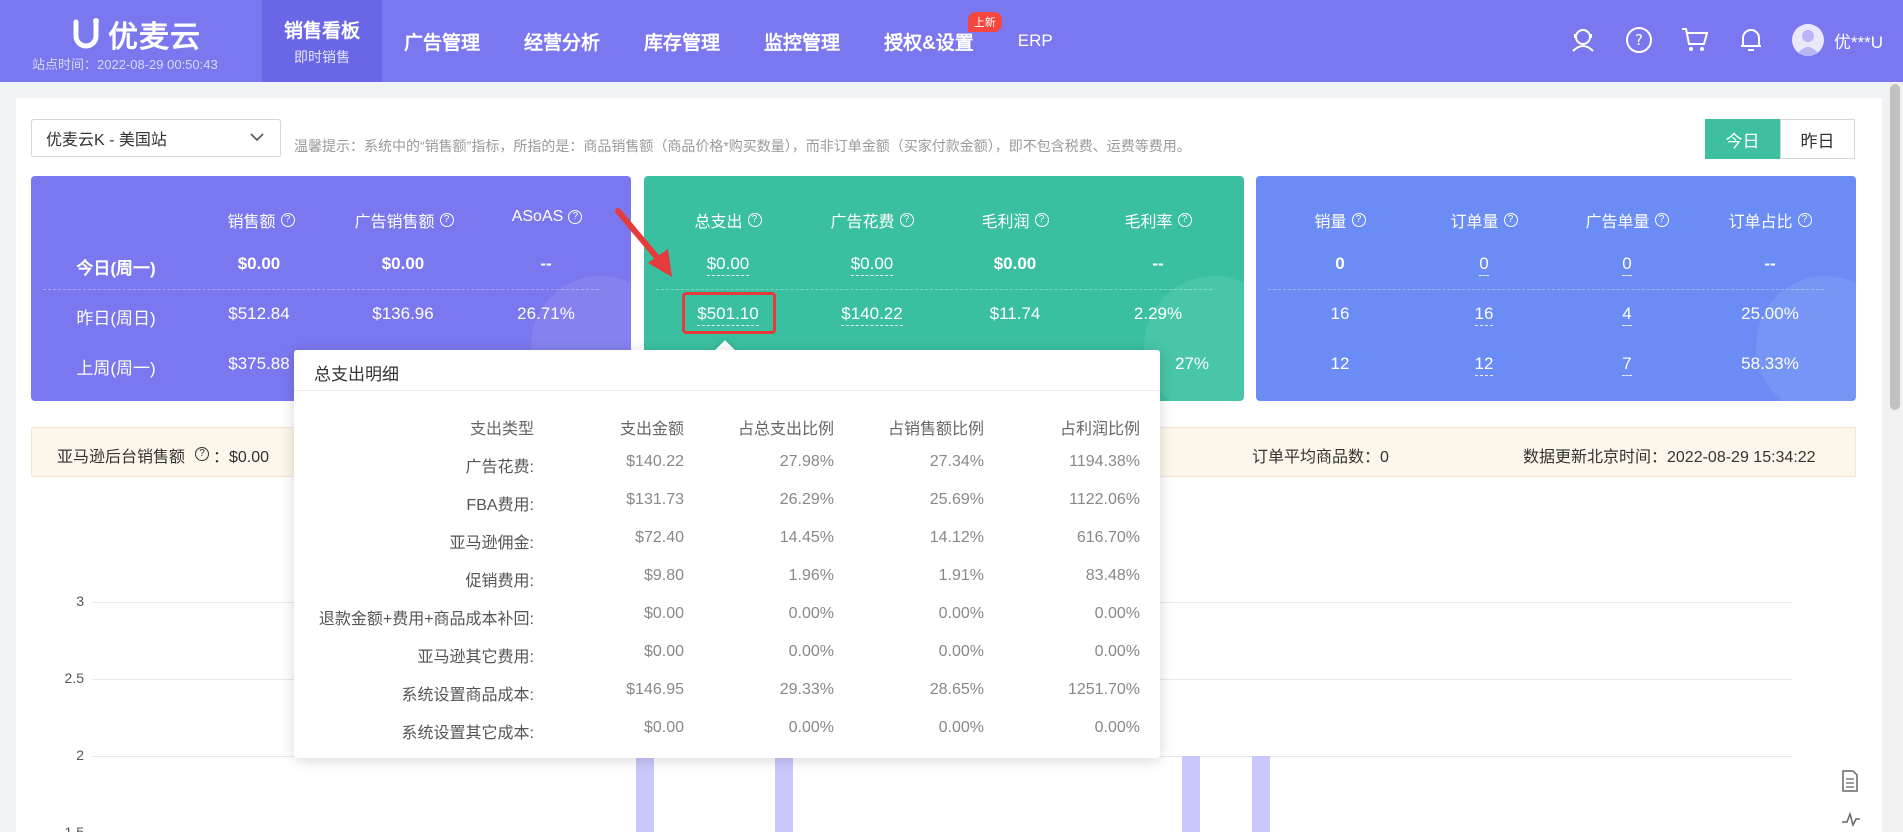 The height and width of the screenshot is (832, 1903). I want to click on expense-value-cell: 616.70%, so click(1108, 537).